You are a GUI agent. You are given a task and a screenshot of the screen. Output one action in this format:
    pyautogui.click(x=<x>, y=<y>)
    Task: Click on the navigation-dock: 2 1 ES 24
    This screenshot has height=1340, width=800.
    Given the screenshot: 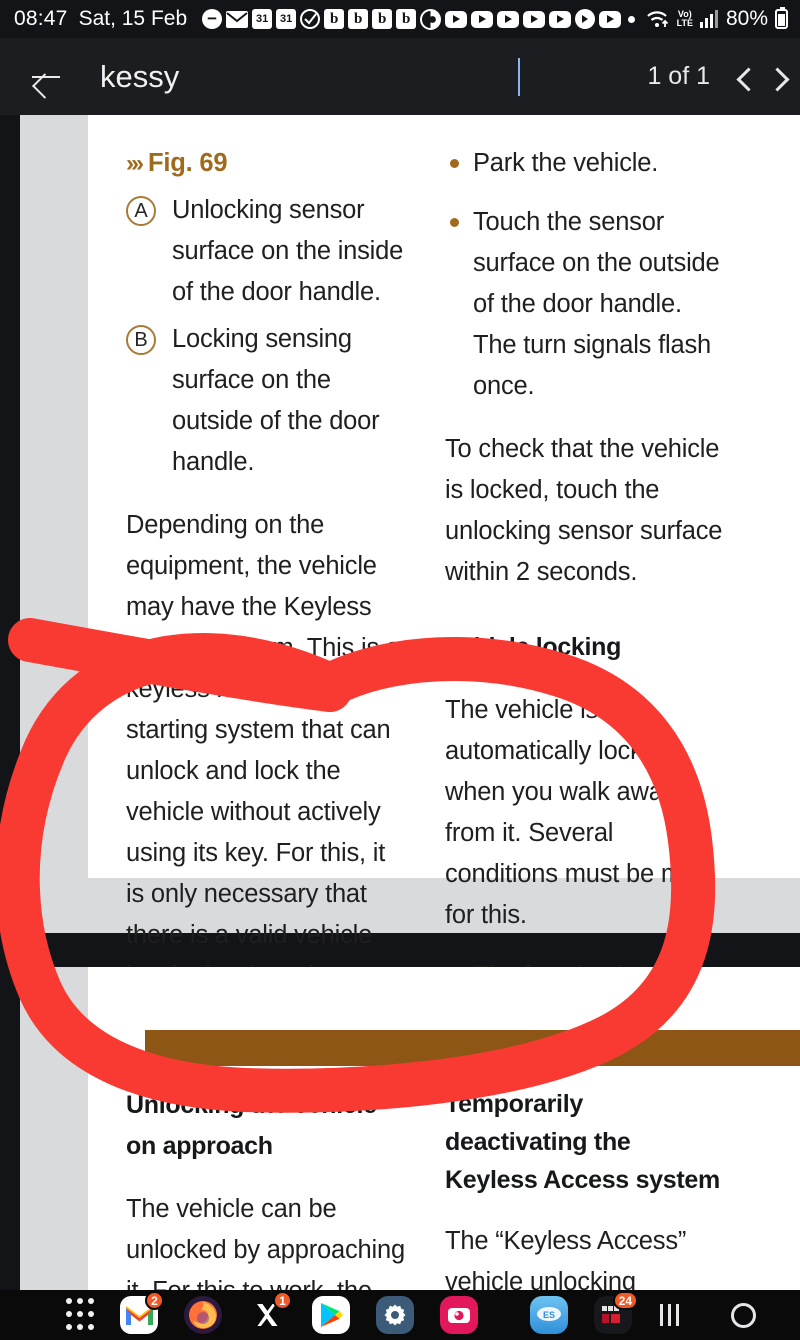 What is the action you would take?
    pyautogui.click(x=400, y=1315)
    